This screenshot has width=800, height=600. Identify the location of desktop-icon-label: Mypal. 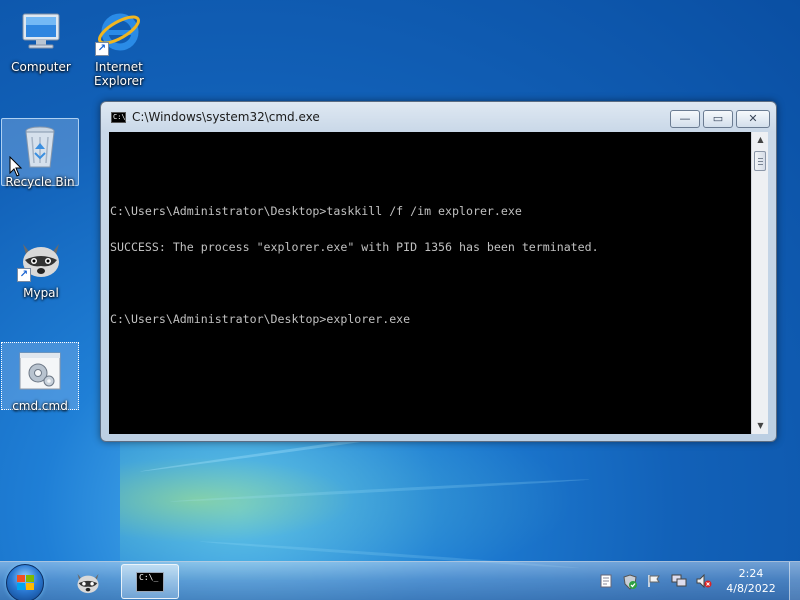
(41, 293).